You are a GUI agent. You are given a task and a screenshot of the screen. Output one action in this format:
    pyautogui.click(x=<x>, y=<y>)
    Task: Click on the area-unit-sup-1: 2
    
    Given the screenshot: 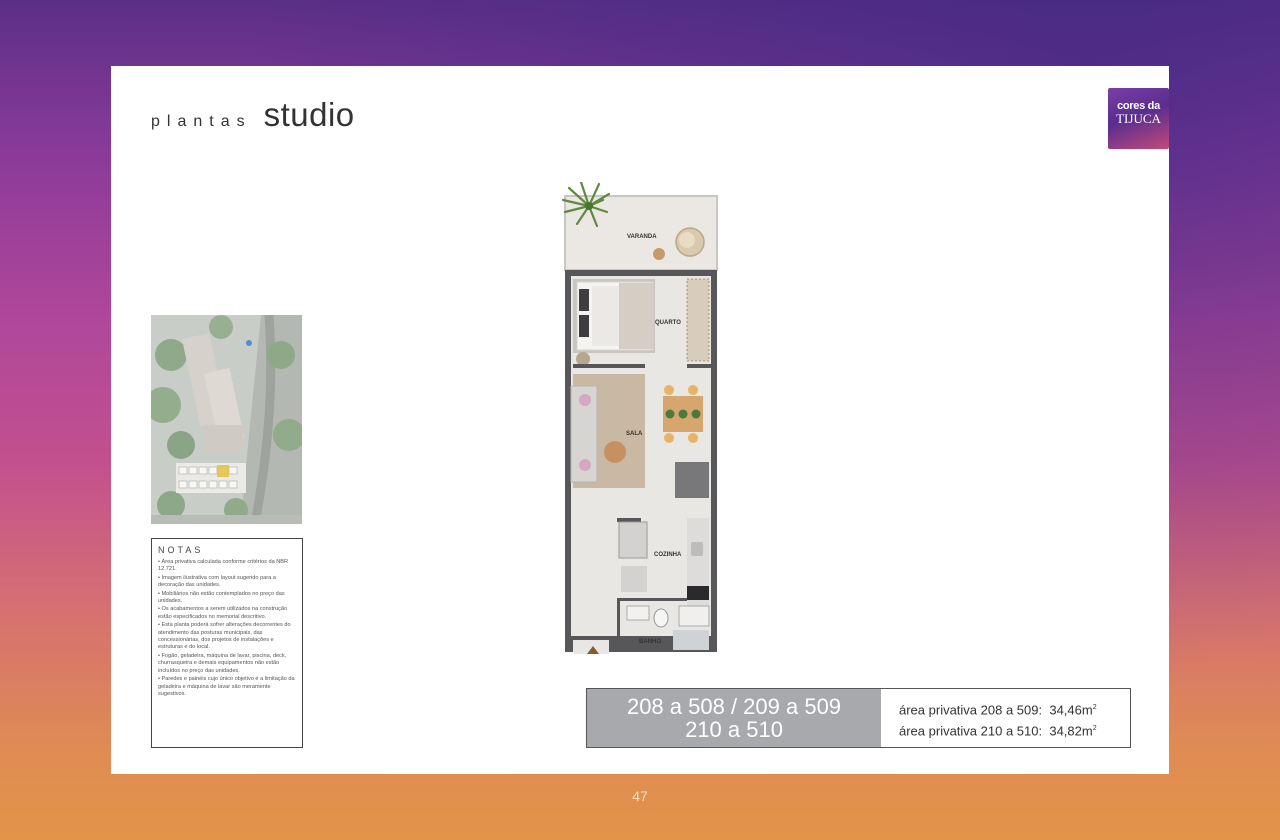 What is the action you would take?
    pyautogui.click(x=1094, y=707)
    